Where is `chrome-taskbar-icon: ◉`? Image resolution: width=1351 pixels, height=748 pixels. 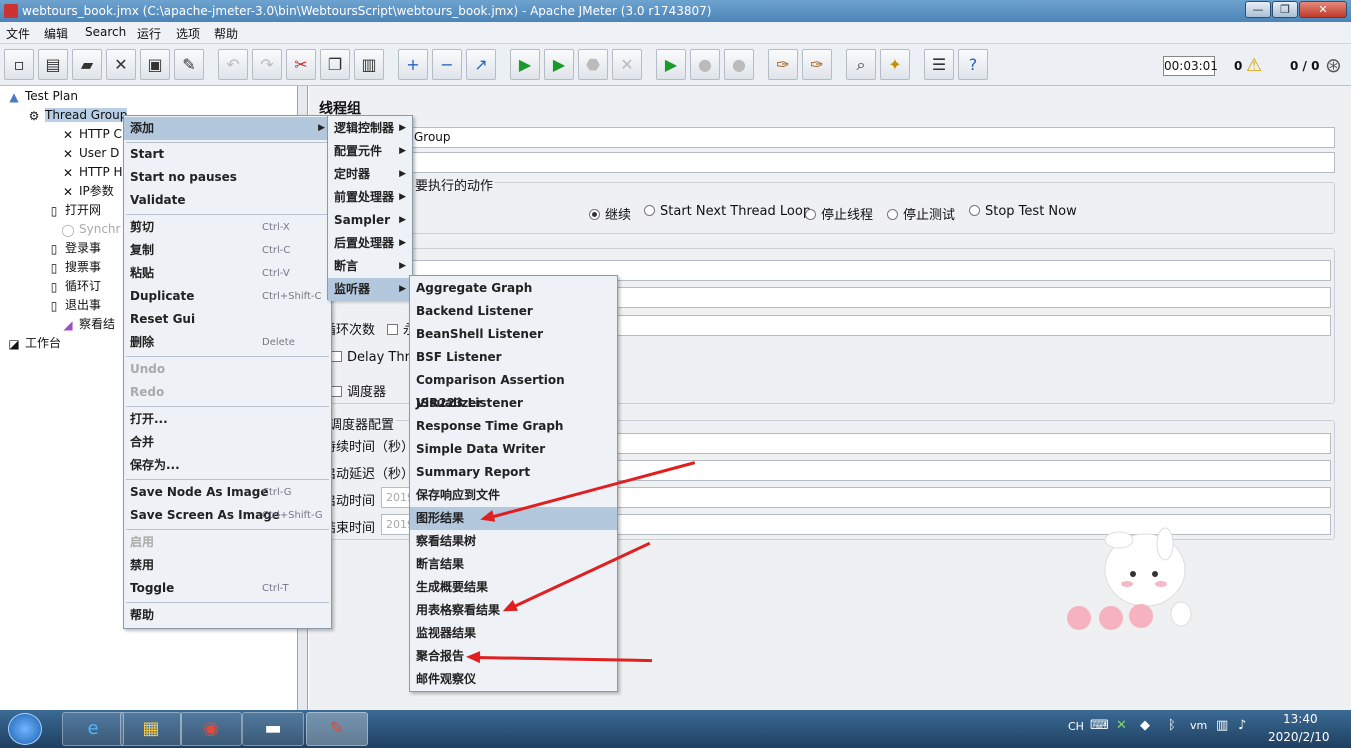 chrome-taskbar-icon: ◉ is located at coordinates (211, 729).